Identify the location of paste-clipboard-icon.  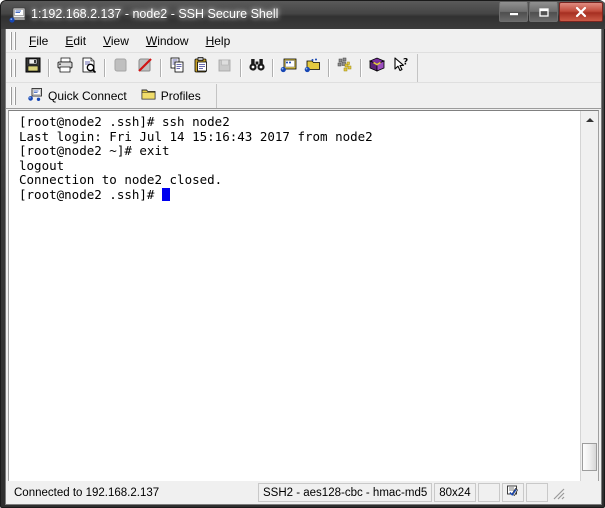
(225, 67).